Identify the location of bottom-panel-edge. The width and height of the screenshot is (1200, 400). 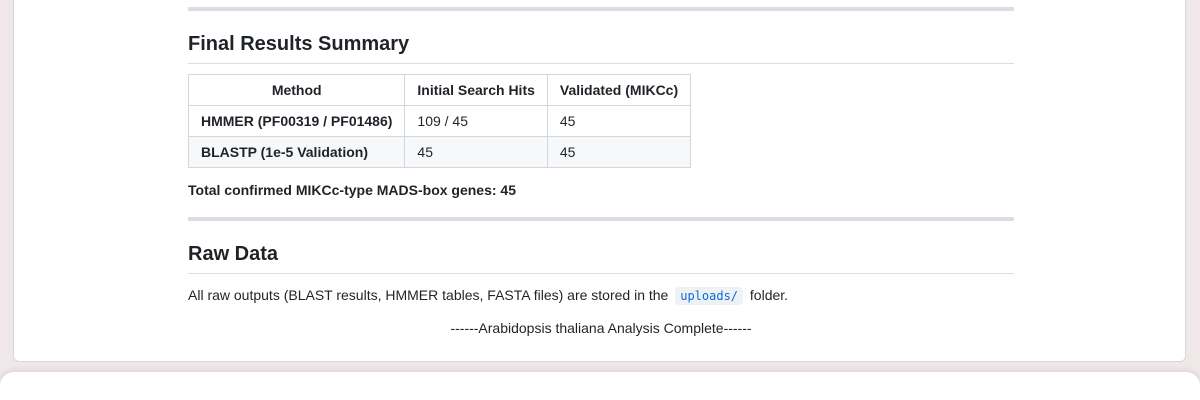
(600, 386).